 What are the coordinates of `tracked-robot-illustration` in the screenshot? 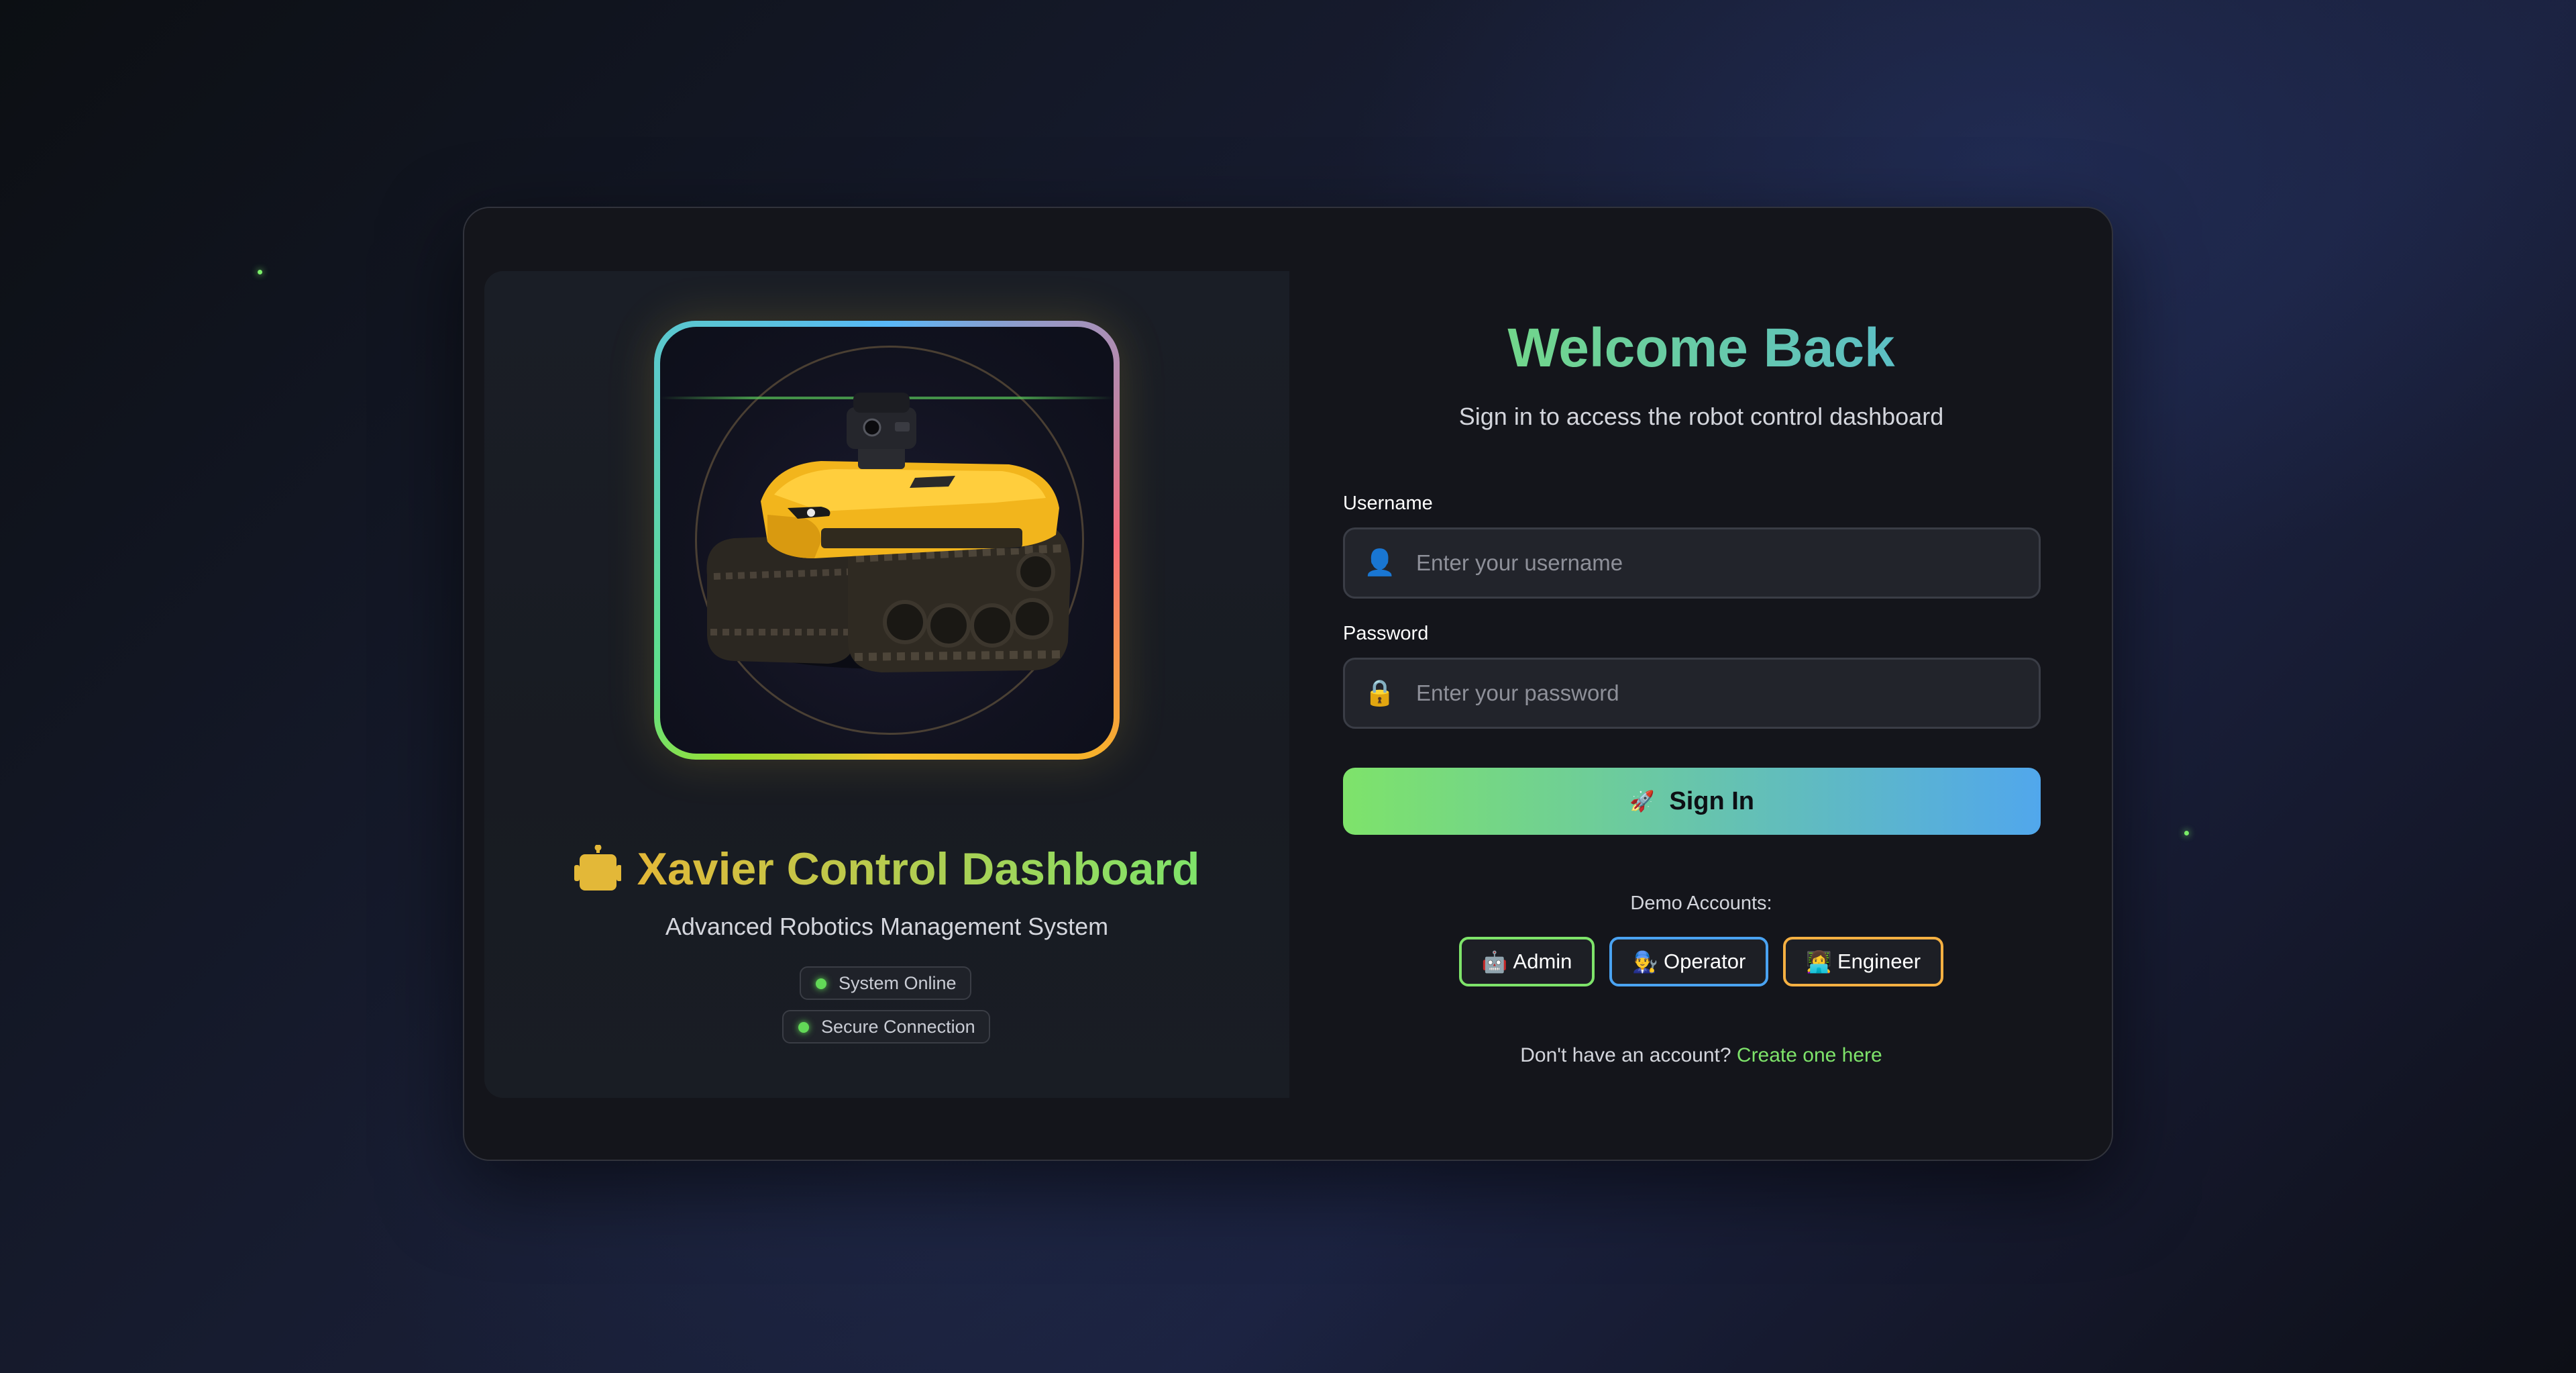 It's located at (888, 532).